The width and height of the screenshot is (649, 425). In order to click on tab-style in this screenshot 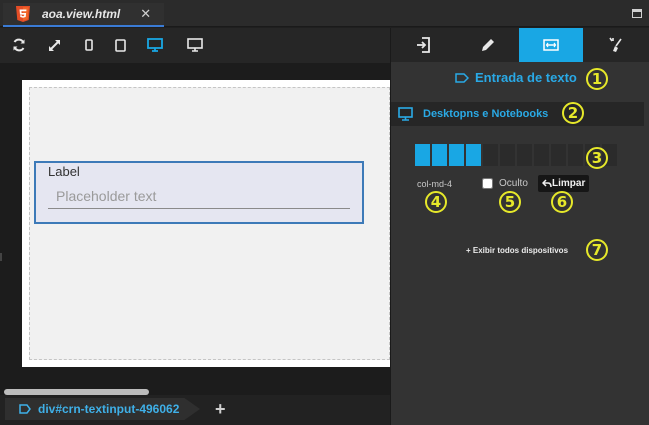, I will do `click(615, 45)`.